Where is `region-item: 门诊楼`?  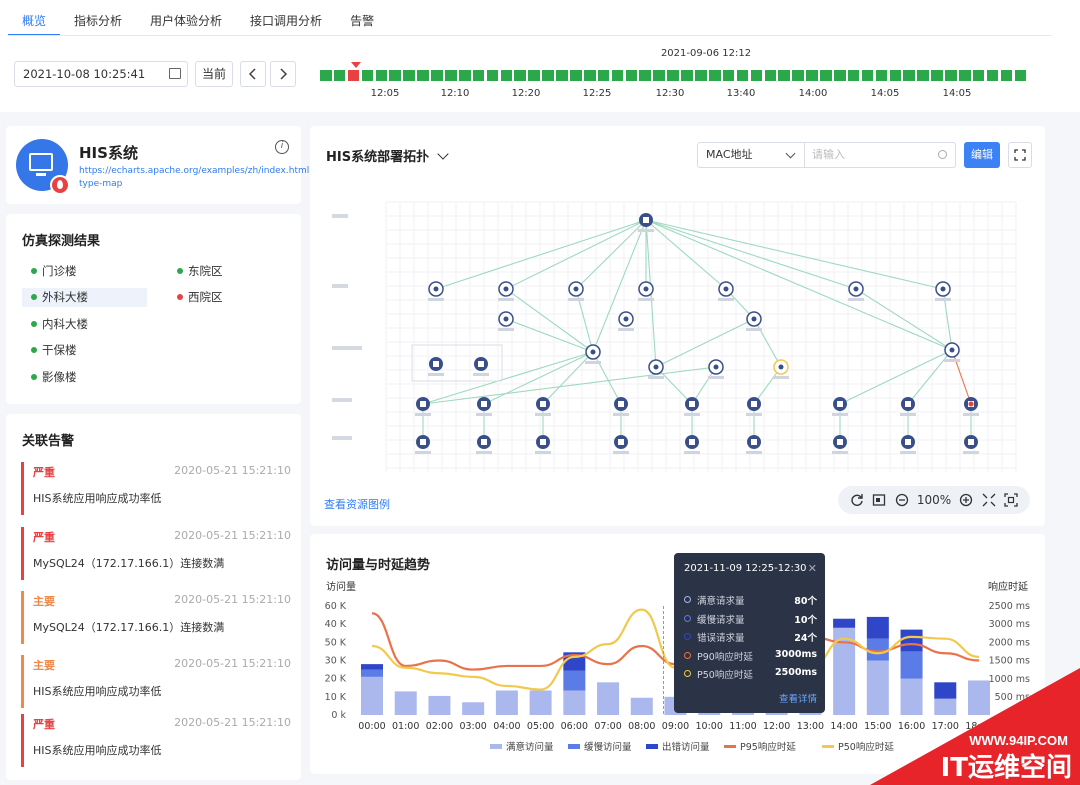 region-item: 门诊楼 is located at coordinates (85, 271).